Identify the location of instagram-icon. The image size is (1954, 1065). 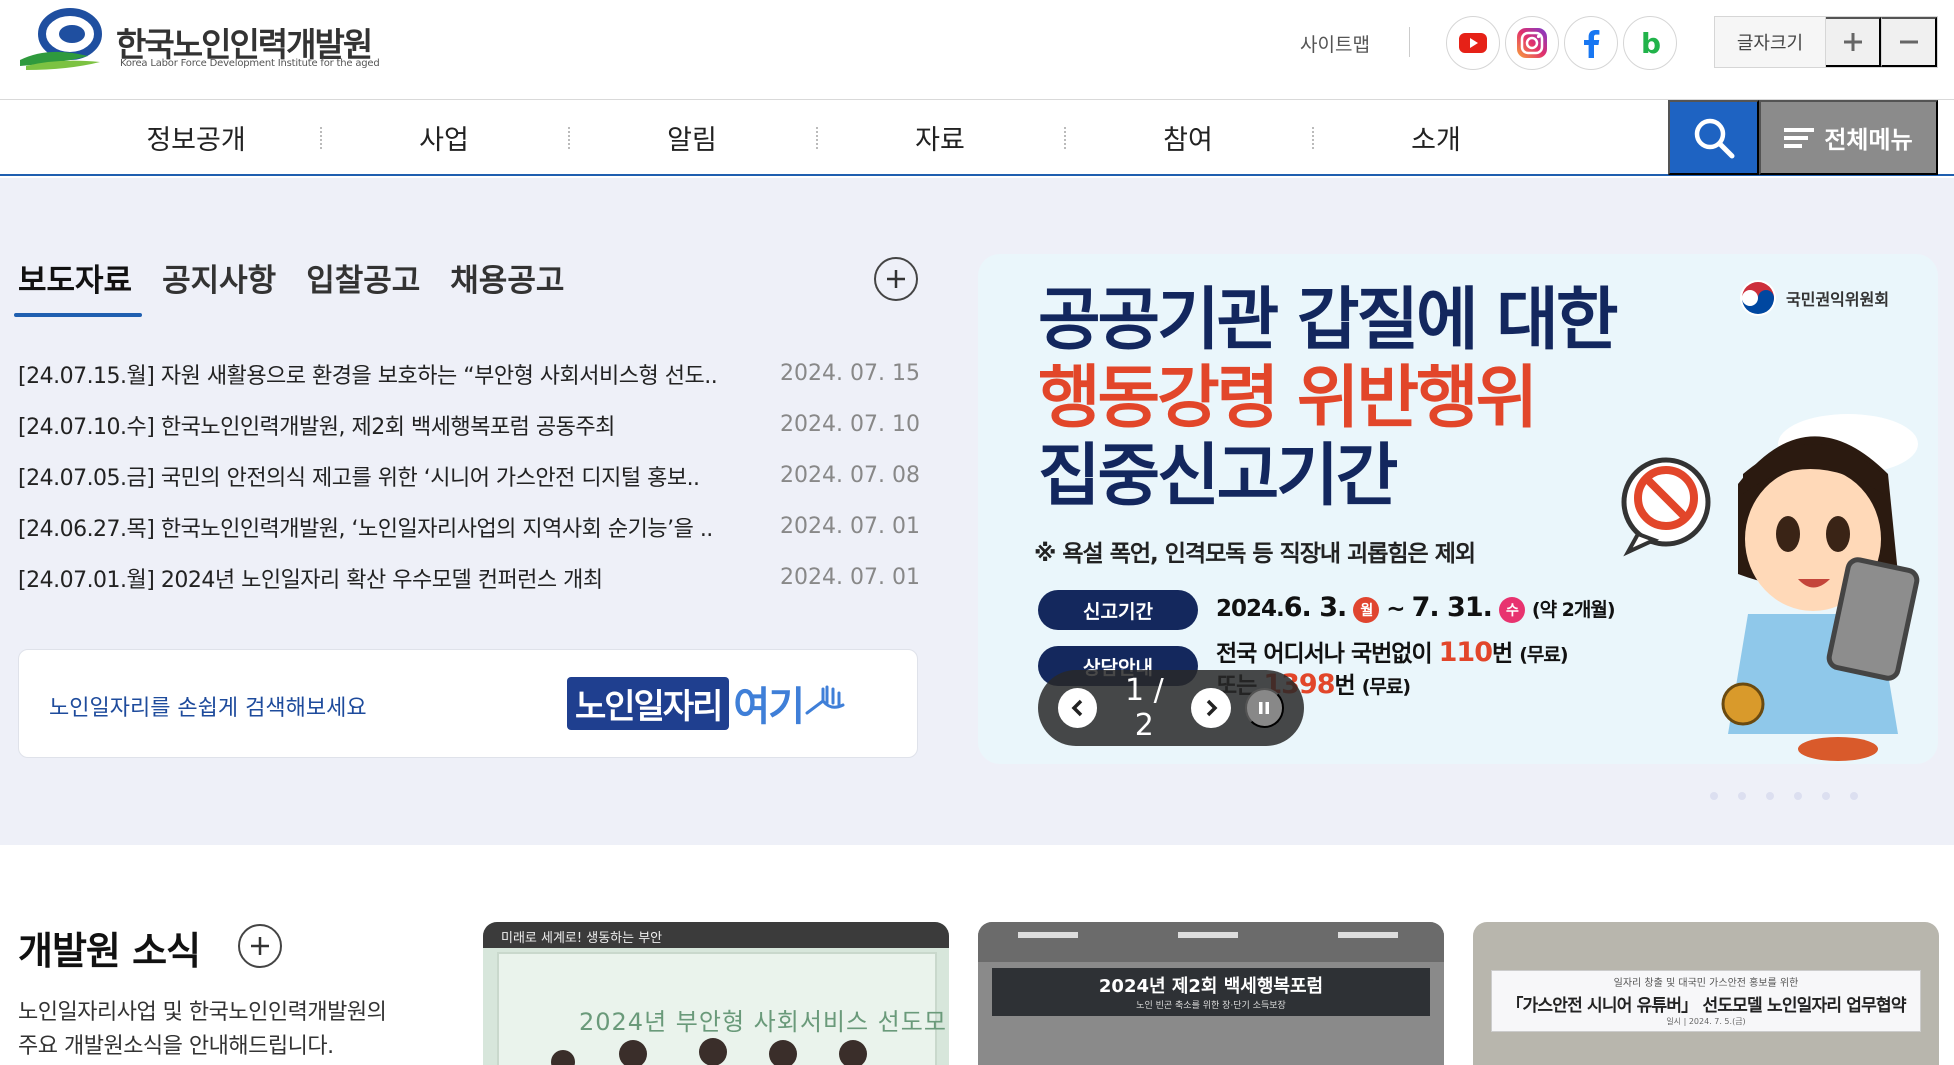
(1532, 43).